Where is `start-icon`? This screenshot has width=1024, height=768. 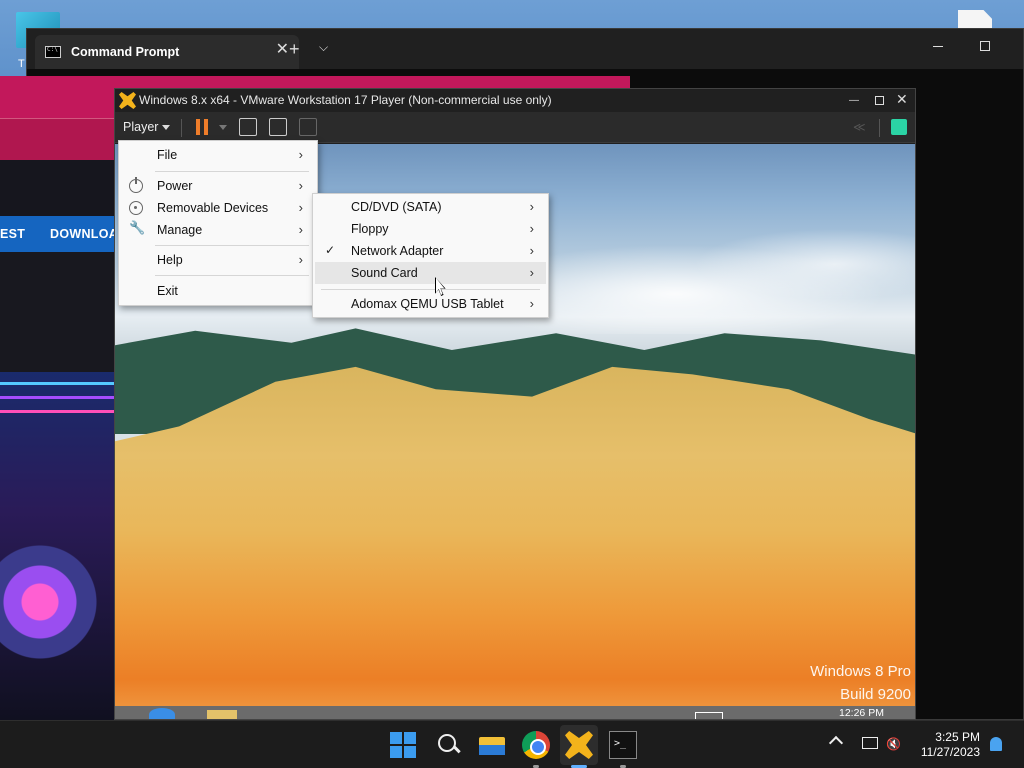 start-icon is located at coordinates (403, 745).